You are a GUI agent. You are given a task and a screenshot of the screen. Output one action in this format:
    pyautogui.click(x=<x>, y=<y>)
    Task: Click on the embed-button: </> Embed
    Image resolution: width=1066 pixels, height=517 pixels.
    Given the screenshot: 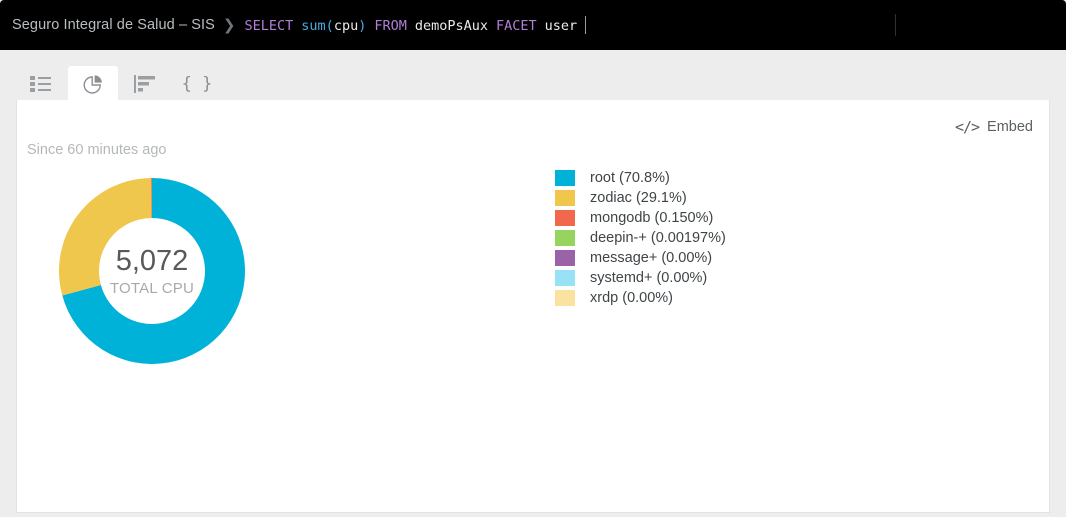 What is the action you would take?
    pyautogui.click(x=994, y=127)
    